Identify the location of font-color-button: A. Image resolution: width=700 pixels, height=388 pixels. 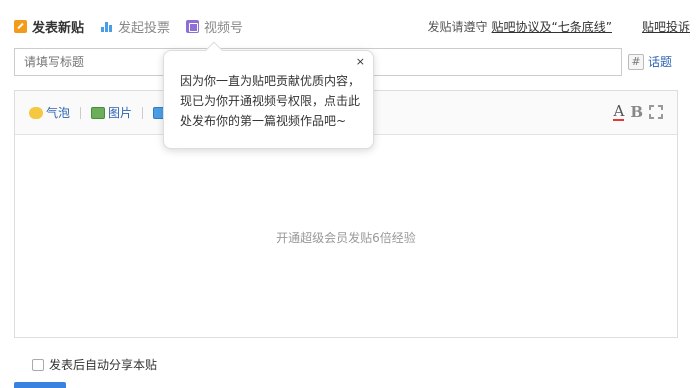
(619, 112).